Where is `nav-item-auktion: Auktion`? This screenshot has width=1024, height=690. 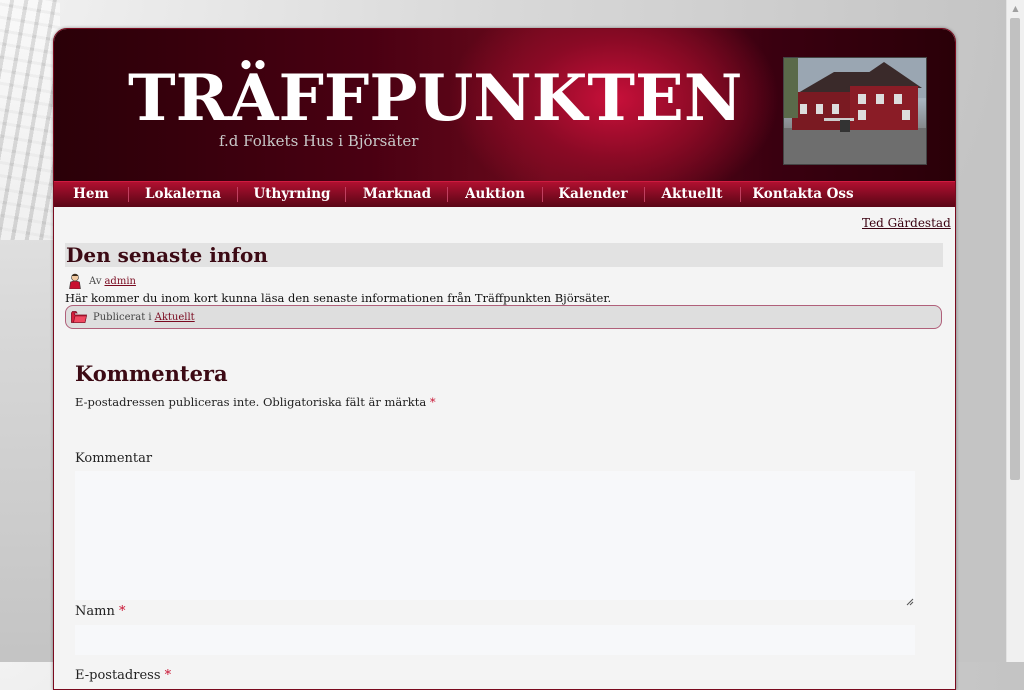
nav-item-auktion: Auktion is located at coordinates (495, 194).